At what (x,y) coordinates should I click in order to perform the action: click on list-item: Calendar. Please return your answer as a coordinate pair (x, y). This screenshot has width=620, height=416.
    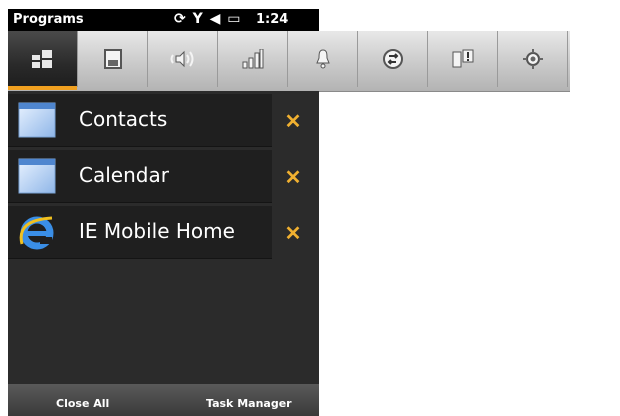
    Looking at the image, I should click on (140, 176).